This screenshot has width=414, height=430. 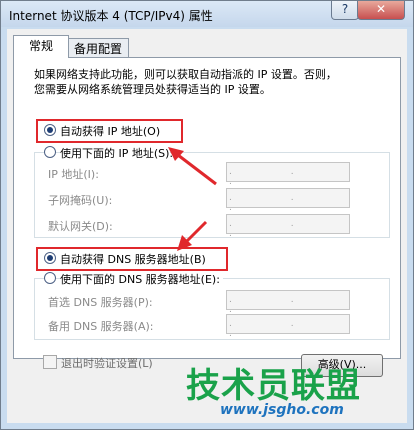 I want to click on window-title: Internet 协议版本 4 (TCP/IPv4) 属性, so click(x=111, y=16).